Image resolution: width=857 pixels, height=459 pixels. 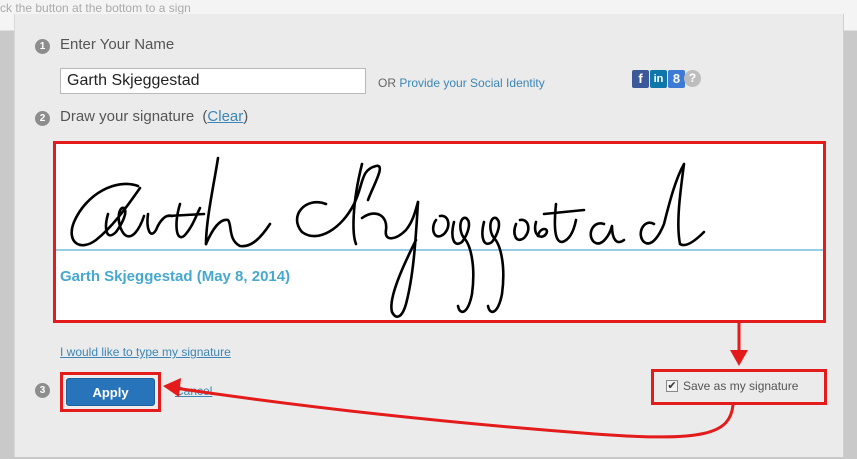 I want to click on clear-link: Clear, so click(x=225, y=116).